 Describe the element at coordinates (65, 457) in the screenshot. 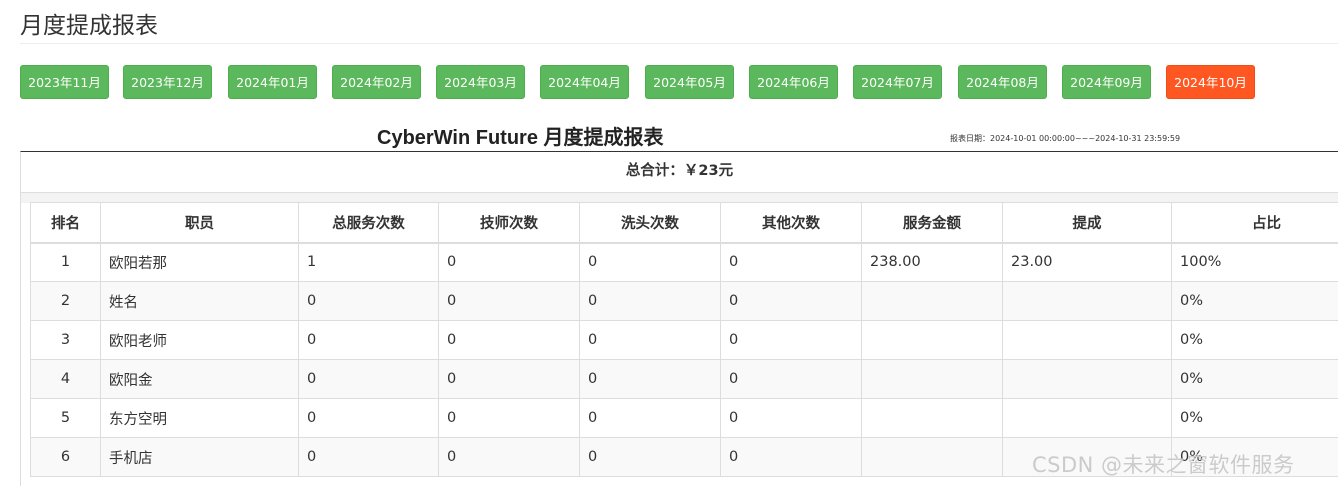

I see `table-cell: 6` at that location.